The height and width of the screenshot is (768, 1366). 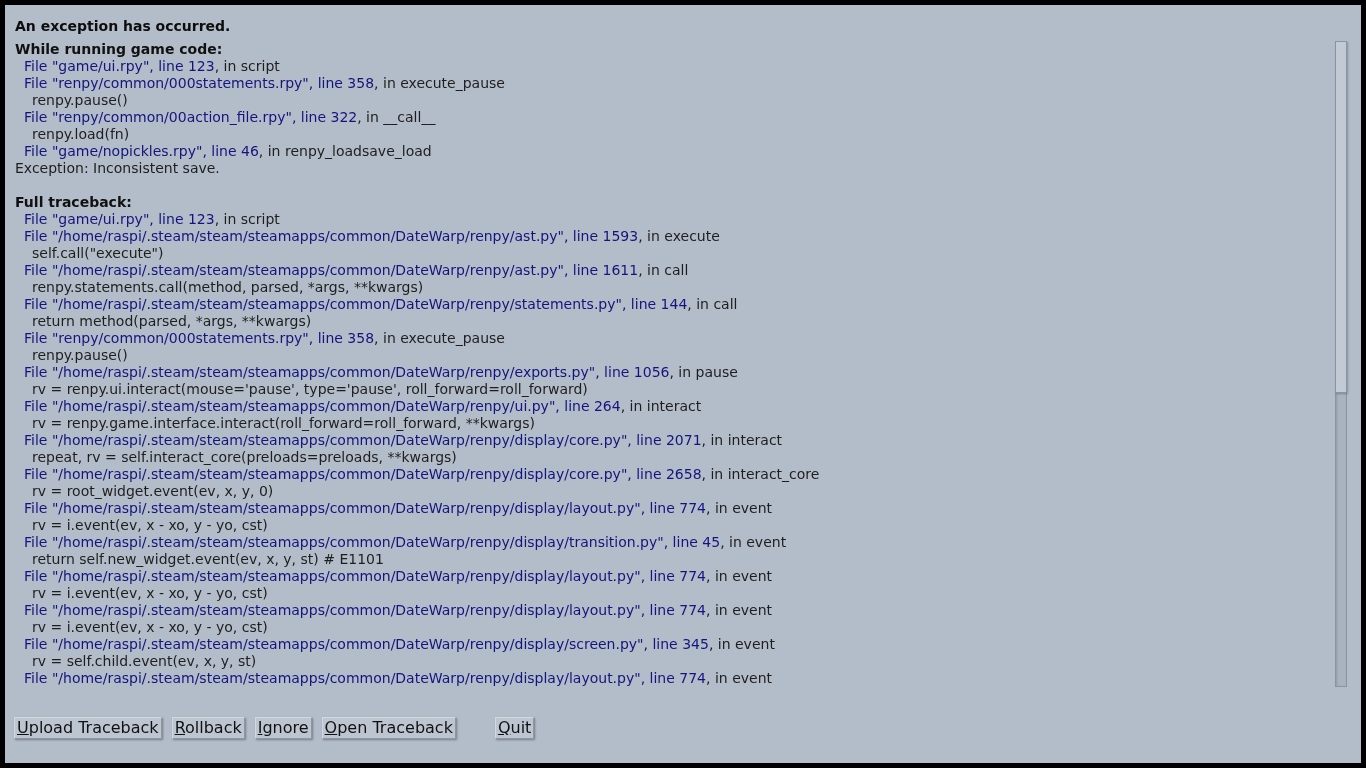 I want to click on file-link: File "/home/raspi/.steam/steam/steamapps/common/DateWarp/renpy/display/transition.py", line 45, so click(x=372, y=542).